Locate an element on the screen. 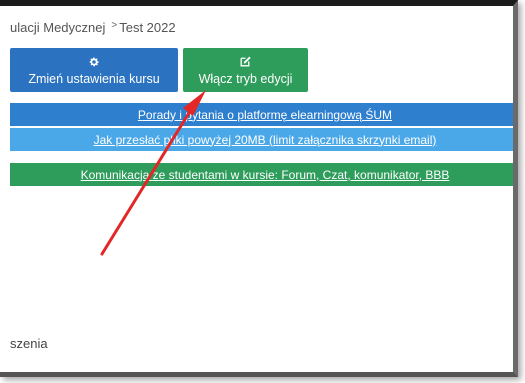  change-course-settings-button: Zmień ustawienia kursu is located at coordinates (94, 70).